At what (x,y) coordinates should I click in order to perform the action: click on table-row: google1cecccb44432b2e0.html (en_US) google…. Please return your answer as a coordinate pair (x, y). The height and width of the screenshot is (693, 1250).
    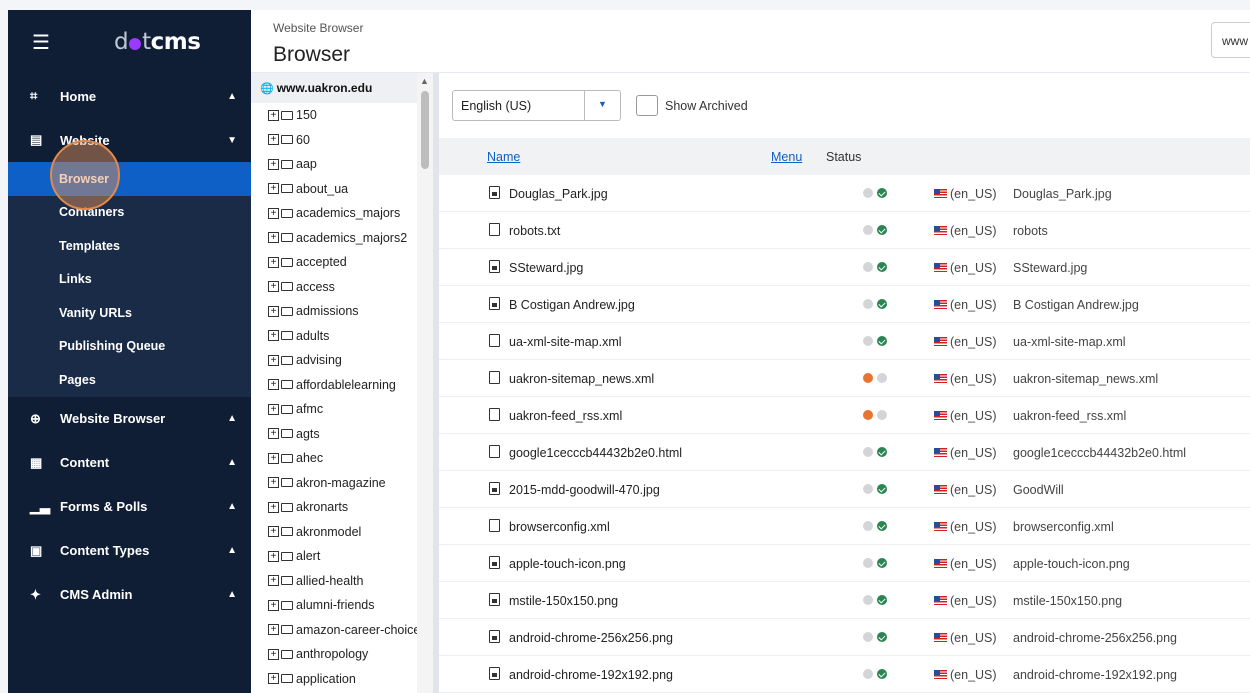
    Looking at the image, I should click on (844, 452).